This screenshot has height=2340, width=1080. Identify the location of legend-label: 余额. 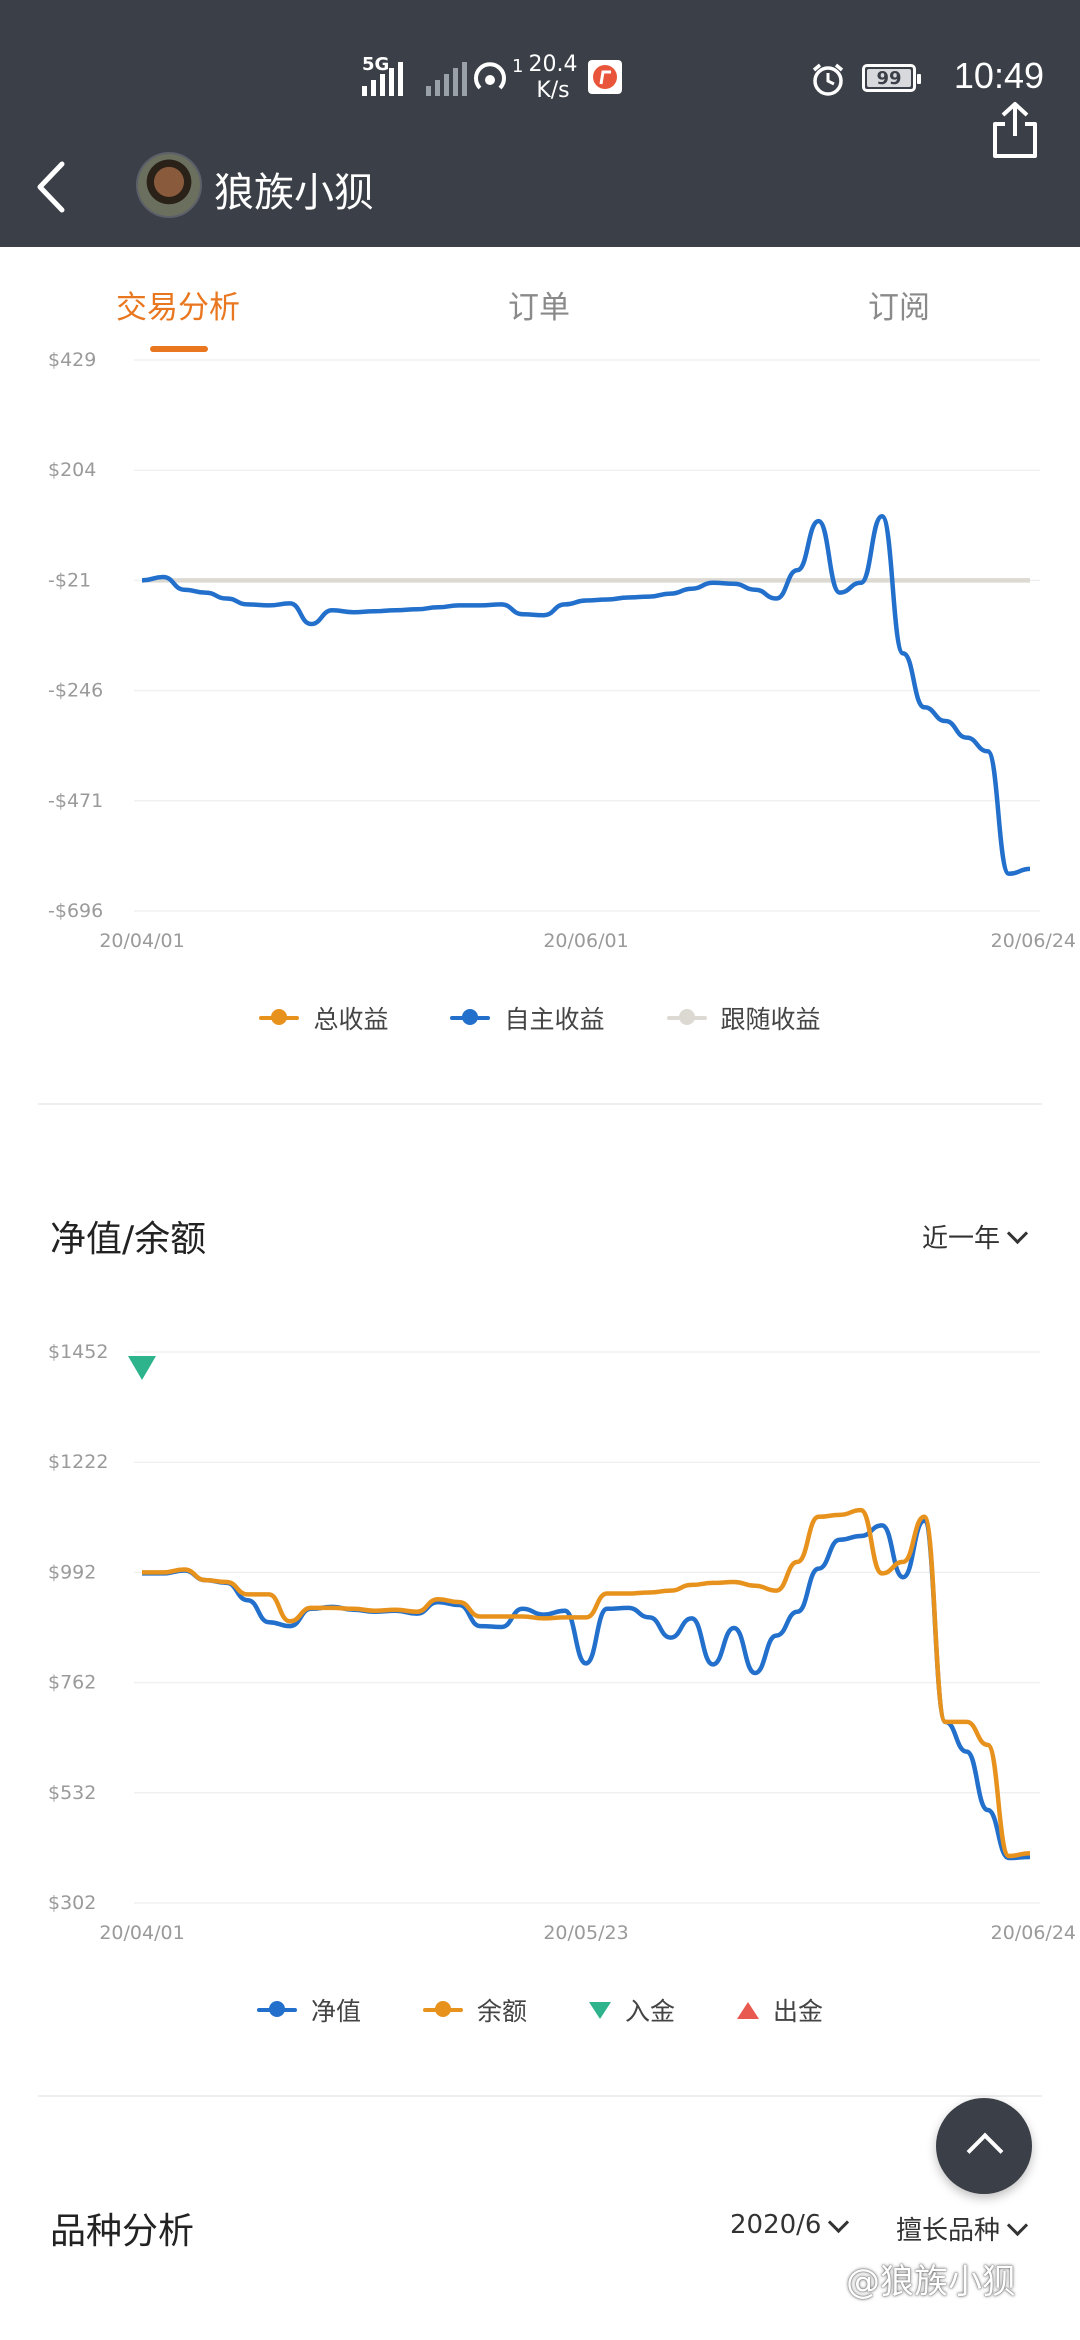
(501, 2011).